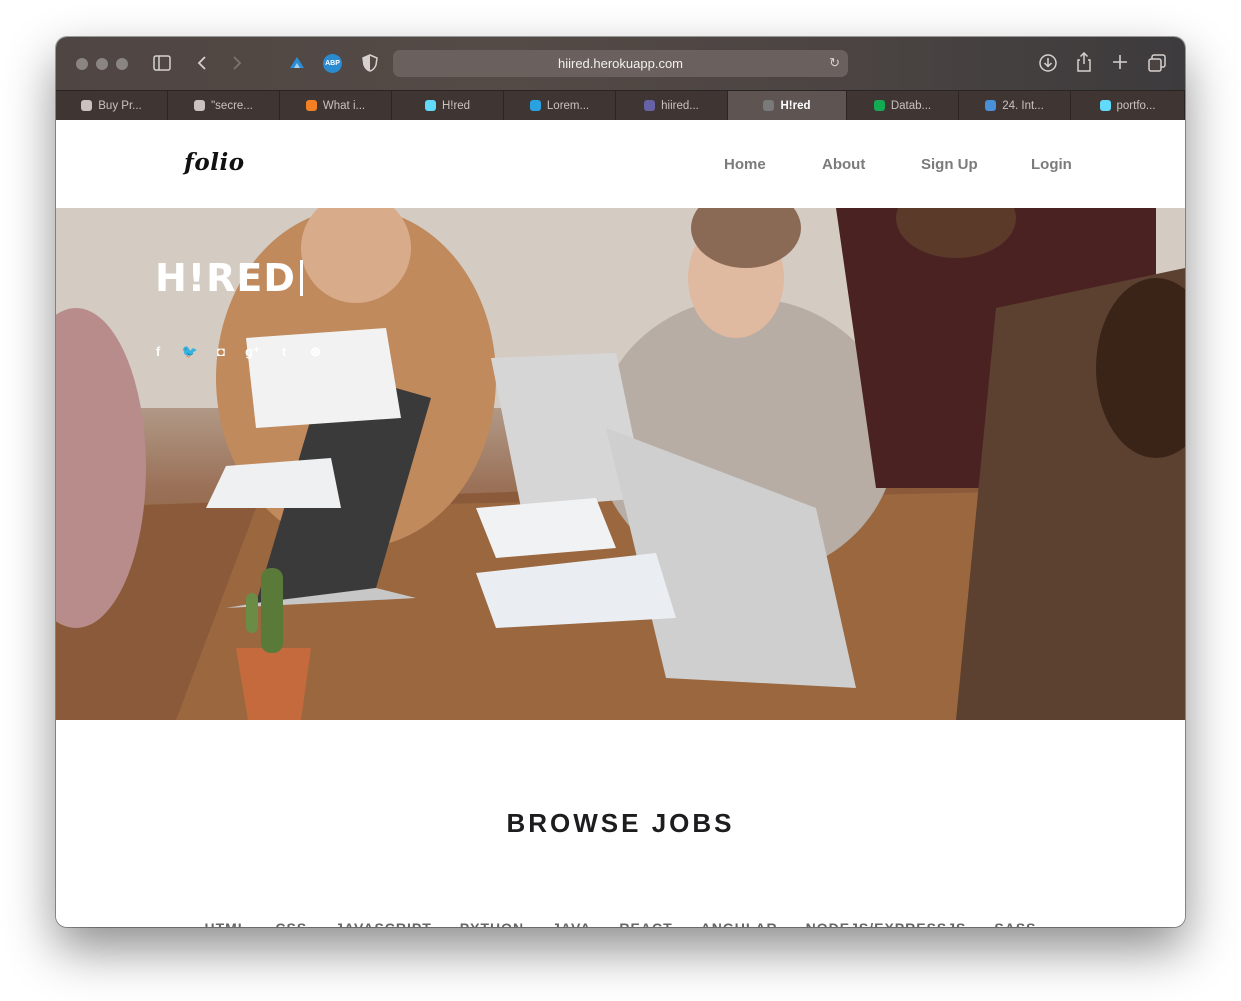  I want to click on h-icon, so click(769, 105).